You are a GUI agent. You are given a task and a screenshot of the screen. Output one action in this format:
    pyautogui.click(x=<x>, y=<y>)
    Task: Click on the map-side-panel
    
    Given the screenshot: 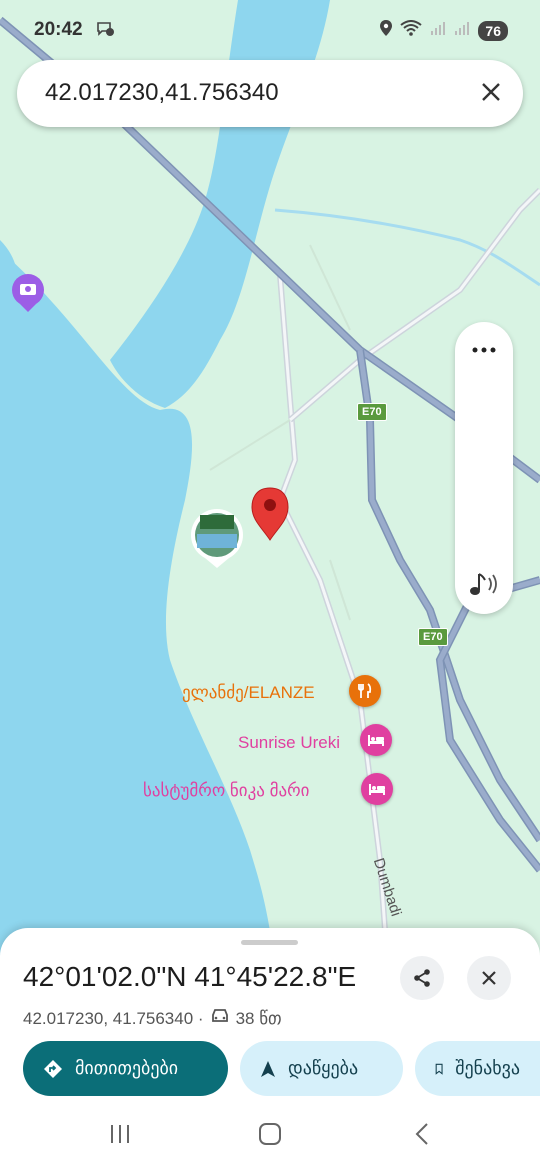 What is the action you would take?
    pyautogui.click(x=484, y=468)
    